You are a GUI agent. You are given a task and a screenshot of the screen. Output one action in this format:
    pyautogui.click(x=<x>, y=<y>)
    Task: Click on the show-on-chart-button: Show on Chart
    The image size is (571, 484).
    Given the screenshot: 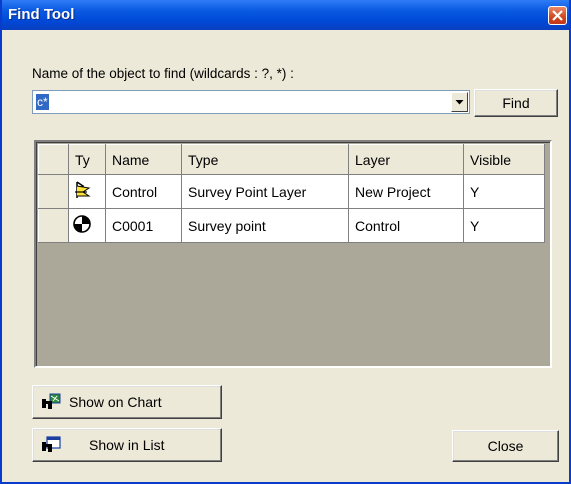 What is the action you would take?
    pyautogui.click(x=127, y=402)
    